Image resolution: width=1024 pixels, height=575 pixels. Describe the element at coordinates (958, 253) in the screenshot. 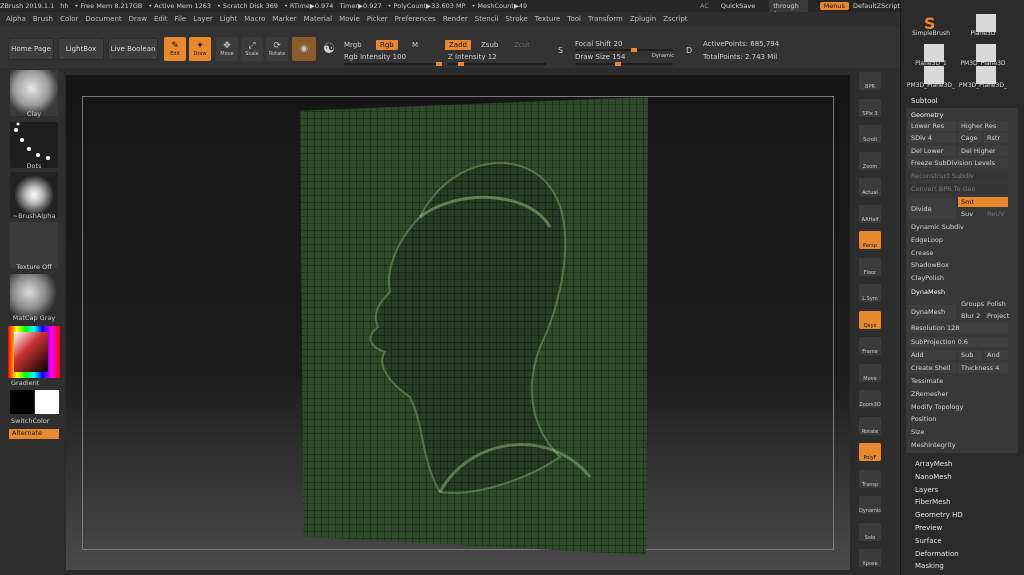

I see `geometry-crease: Crease` at that location.